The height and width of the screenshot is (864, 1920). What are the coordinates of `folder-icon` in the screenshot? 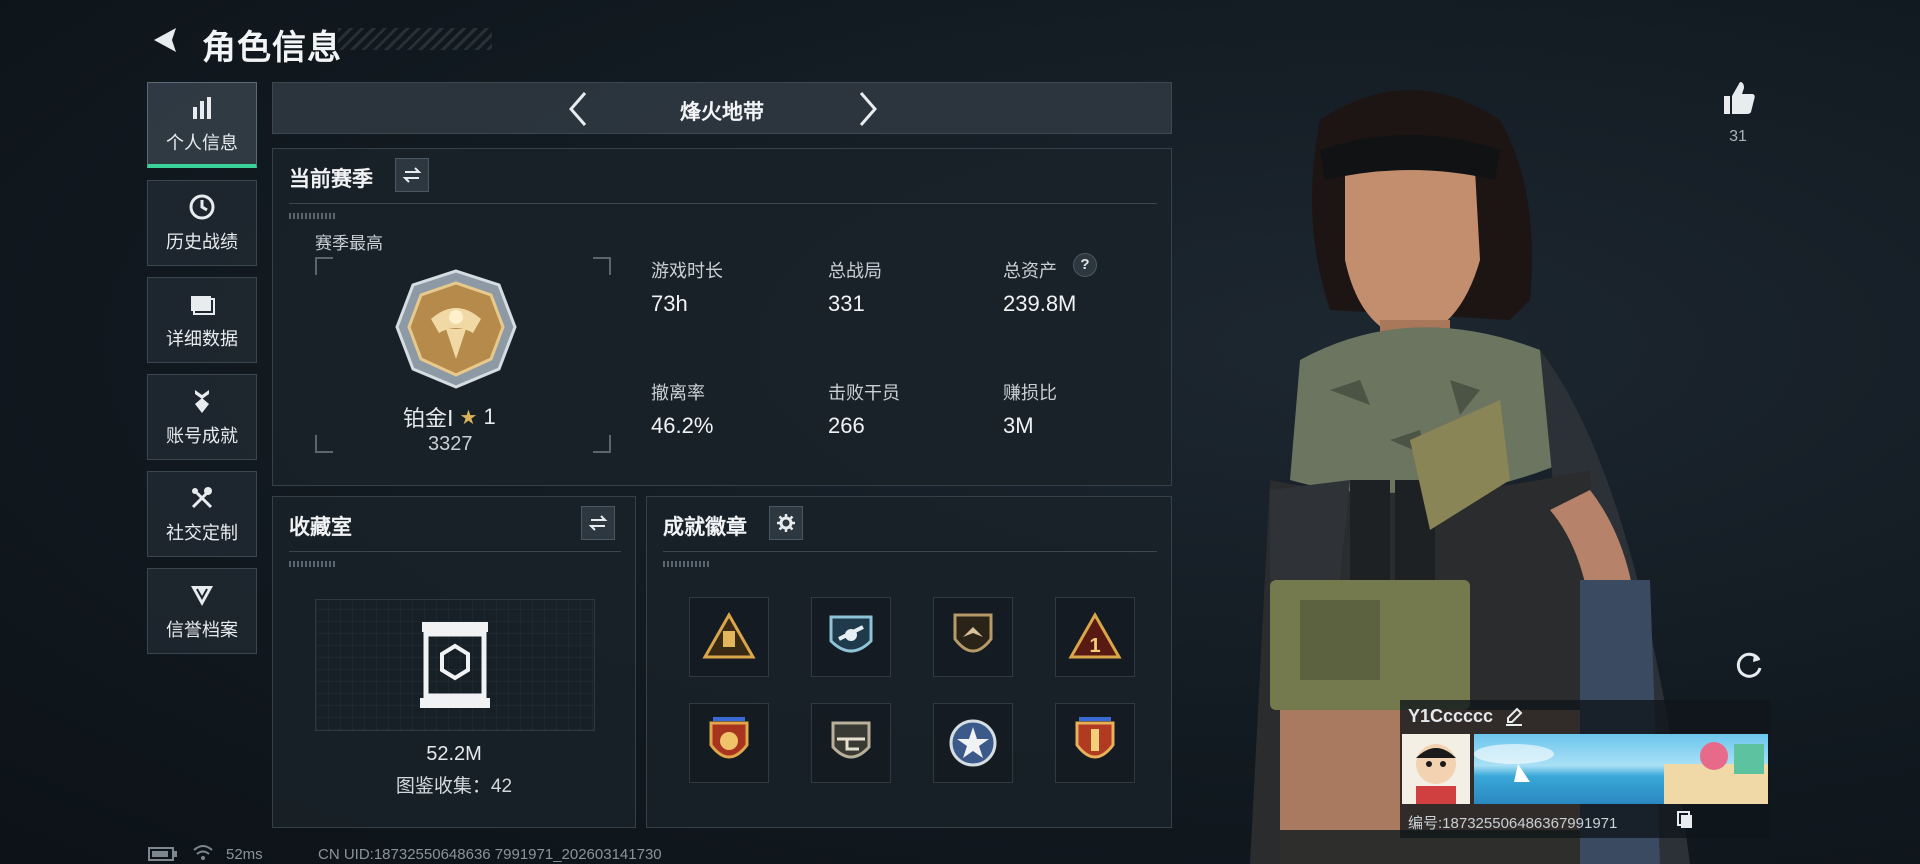 It's located at (203, 305).